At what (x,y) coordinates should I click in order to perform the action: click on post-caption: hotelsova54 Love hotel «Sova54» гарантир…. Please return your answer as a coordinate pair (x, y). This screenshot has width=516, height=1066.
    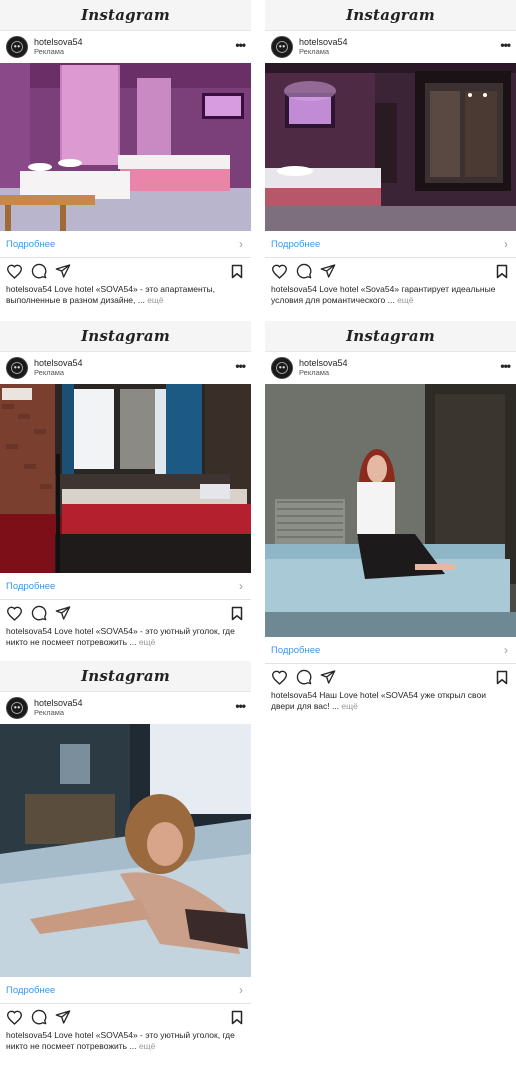
    Looking at the image, I should click on (390, 295).